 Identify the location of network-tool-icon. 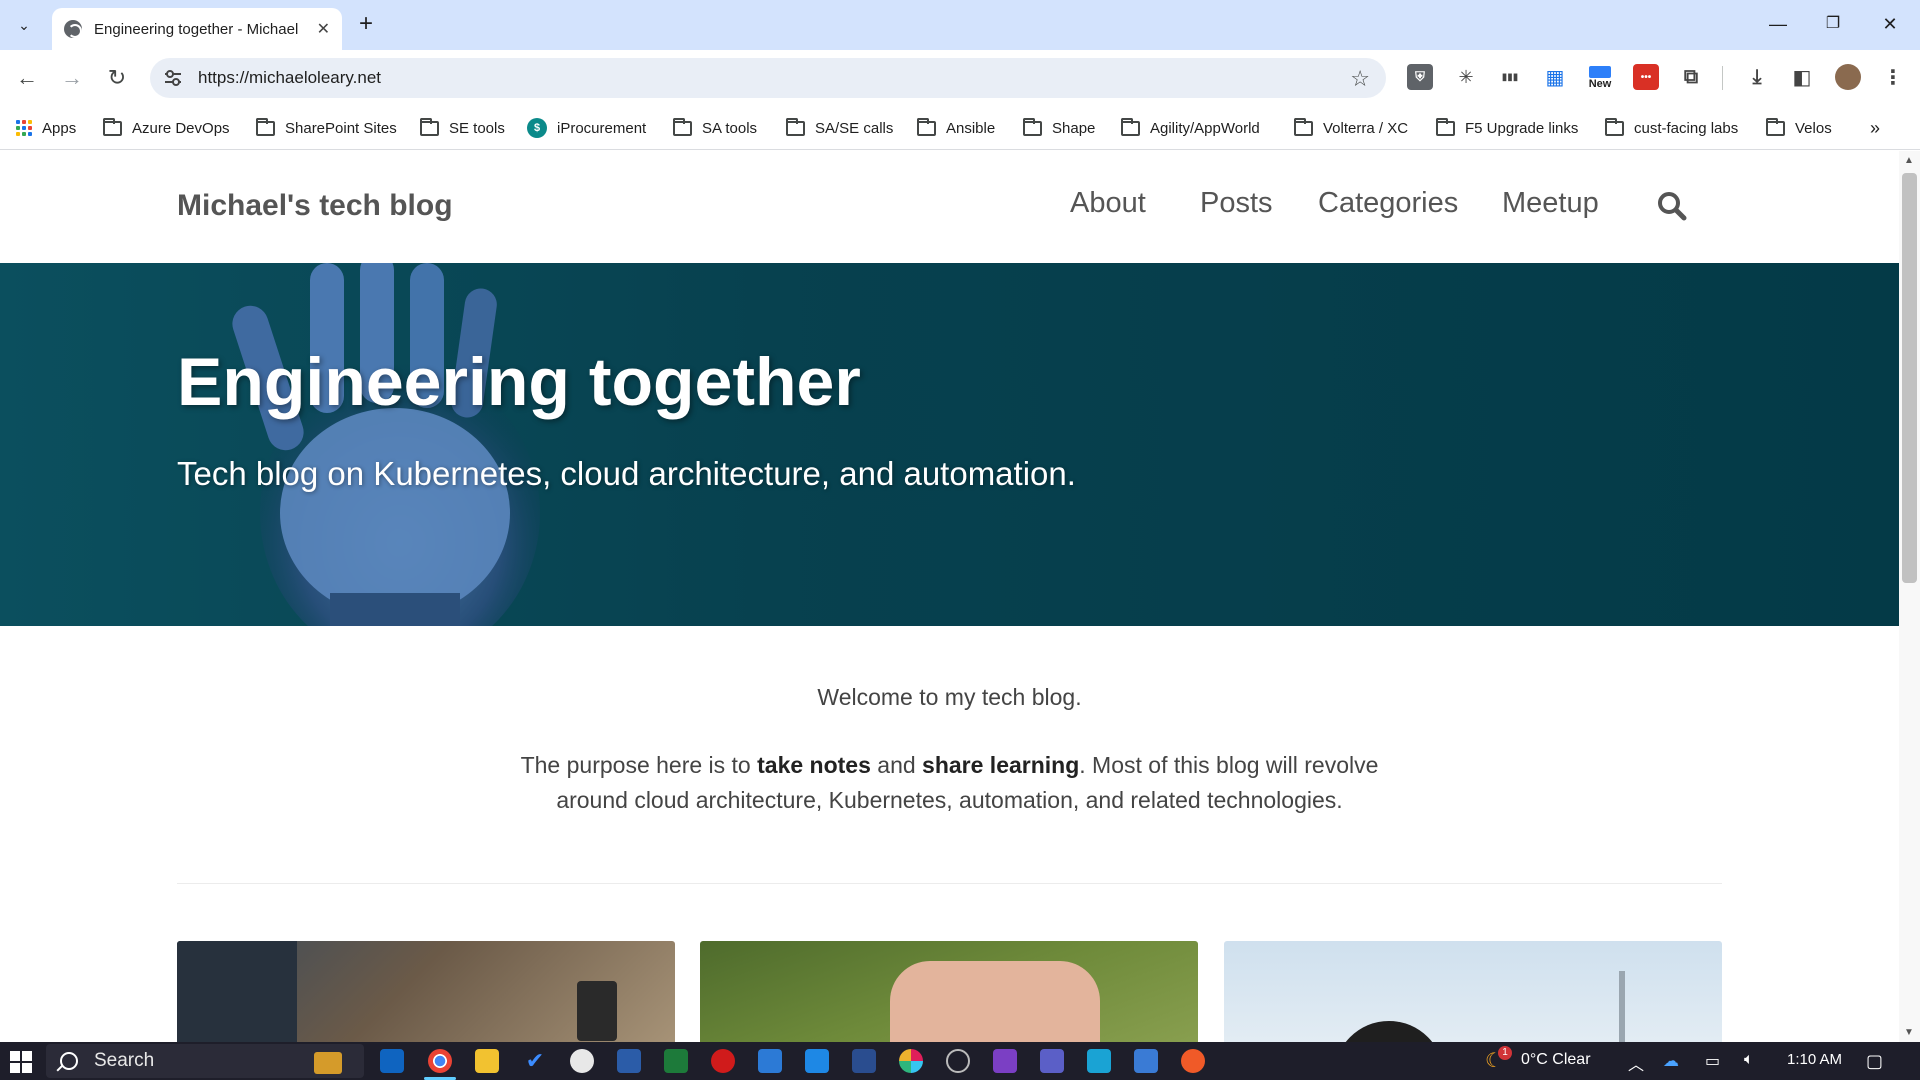
(629, 1061).